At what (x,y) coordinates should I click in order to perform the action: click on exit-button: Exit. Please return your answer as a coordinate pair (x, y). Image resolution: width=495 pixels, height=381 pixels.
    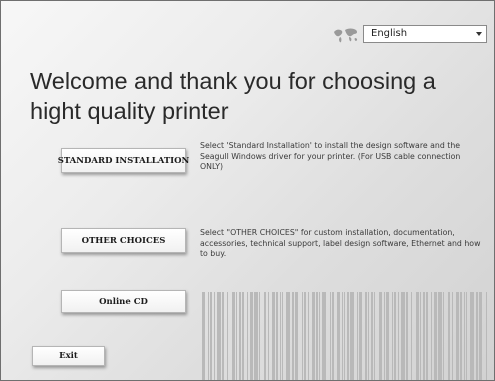
    Looking at the image, I should click on (68, 356).